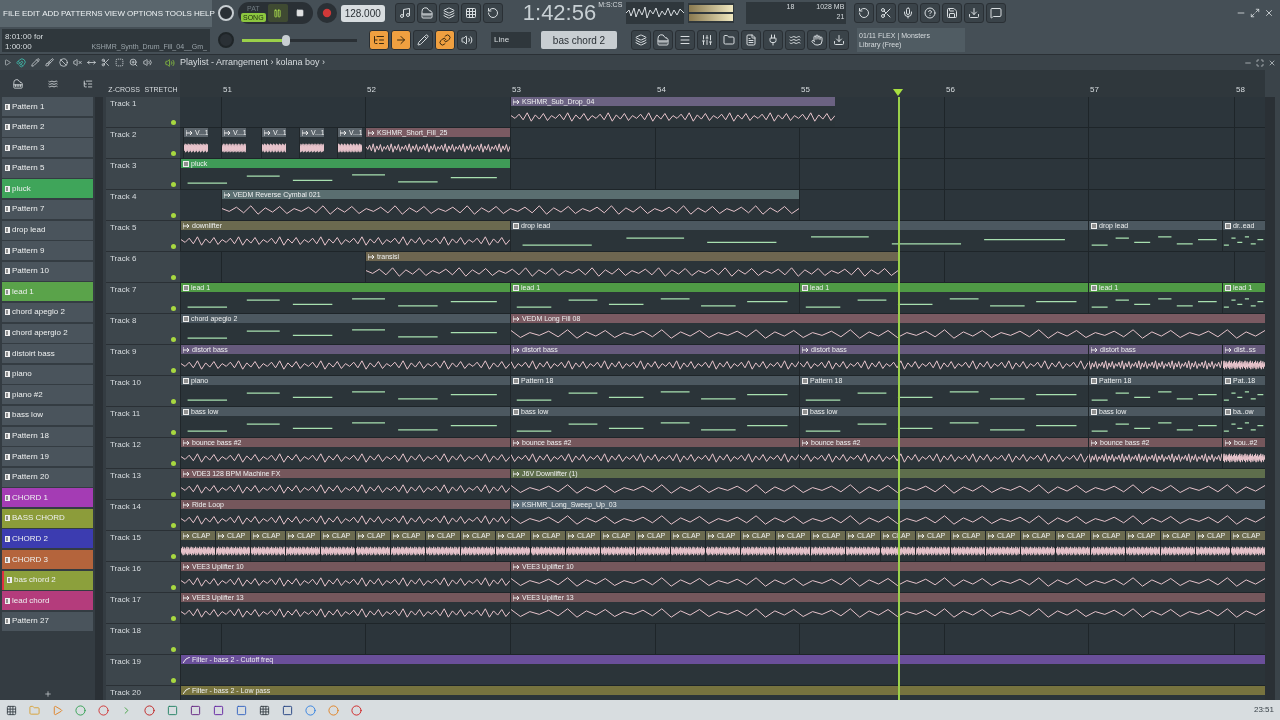  Describe the element at coordinates (47, 312) in the screenshot. I see `pattern-item: chord apegio 2` at that location.